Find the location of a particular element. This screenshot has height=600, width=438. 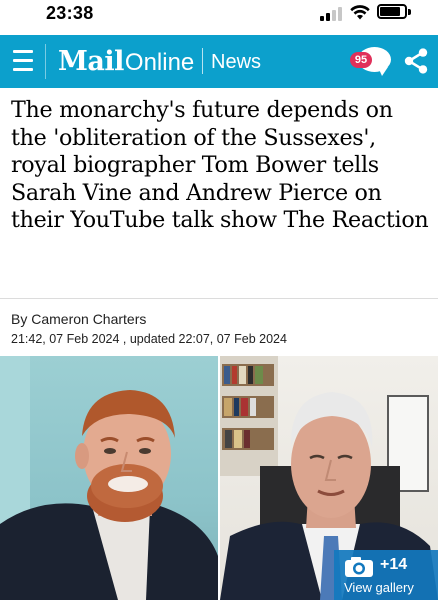

mailonline-logo: MailOnline is located at coordinates (126, 61).